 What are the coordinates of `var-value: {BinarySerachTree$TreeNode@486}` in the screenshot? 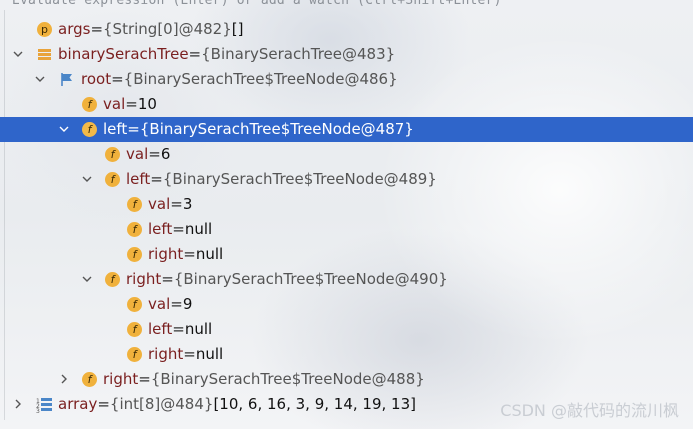 It's located at (260, 79).